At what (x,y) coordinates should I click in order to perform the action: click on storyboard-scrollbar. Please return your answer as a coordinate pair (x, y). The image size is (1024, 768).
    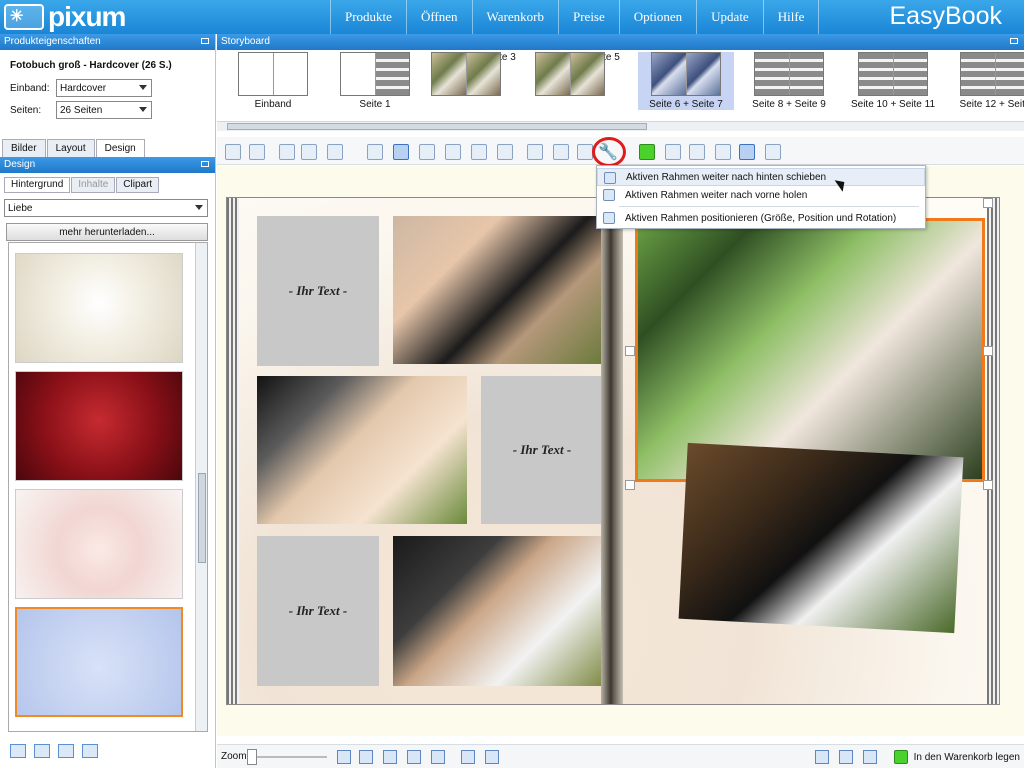
    Looking at the image, I should click on (620, 126).